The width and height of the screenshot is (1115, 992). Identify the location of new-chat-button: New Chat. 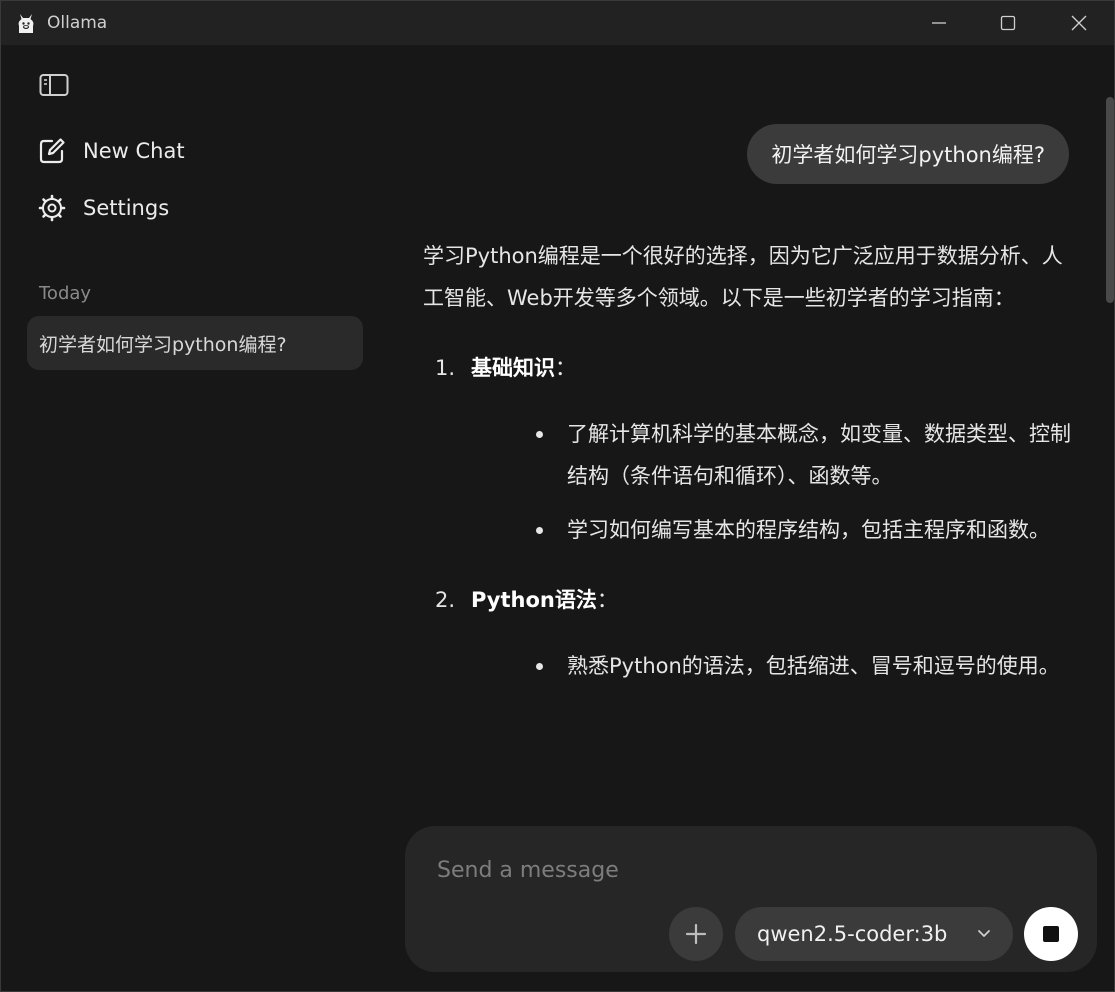
(111, 151).